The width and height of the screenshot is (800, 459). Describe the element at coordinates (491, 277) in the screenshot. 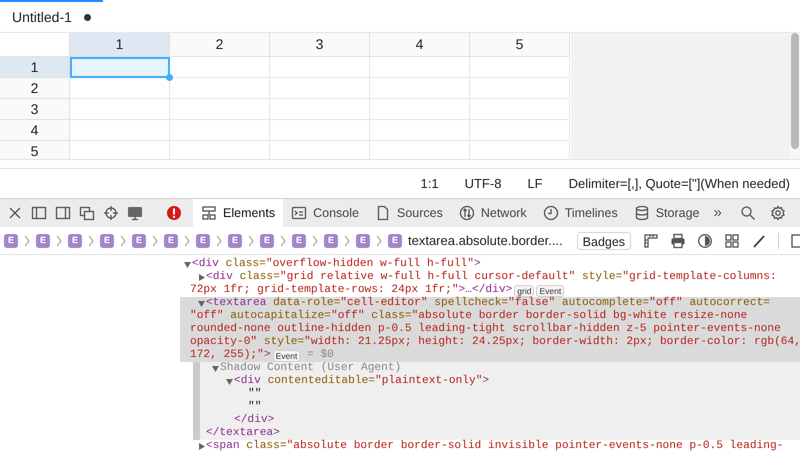

I see `code-line: <div class="grid relative w-full h-full cursor-default" style="grid-template-columns:` at that location.